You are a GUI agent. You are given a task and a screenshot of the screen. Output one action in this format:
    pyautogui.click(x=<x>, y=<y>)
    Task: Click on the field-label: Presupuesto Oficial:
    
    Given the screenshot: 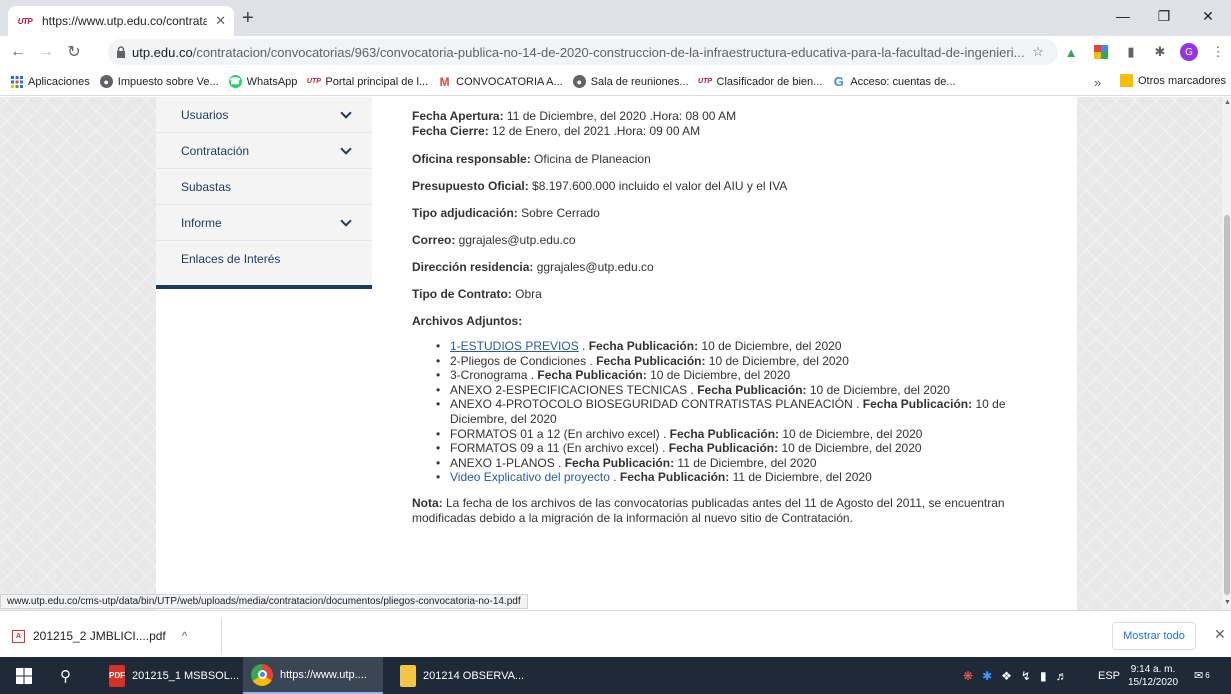 What is the action you would take?
    pyautogui.click(x=470, y=186)
    